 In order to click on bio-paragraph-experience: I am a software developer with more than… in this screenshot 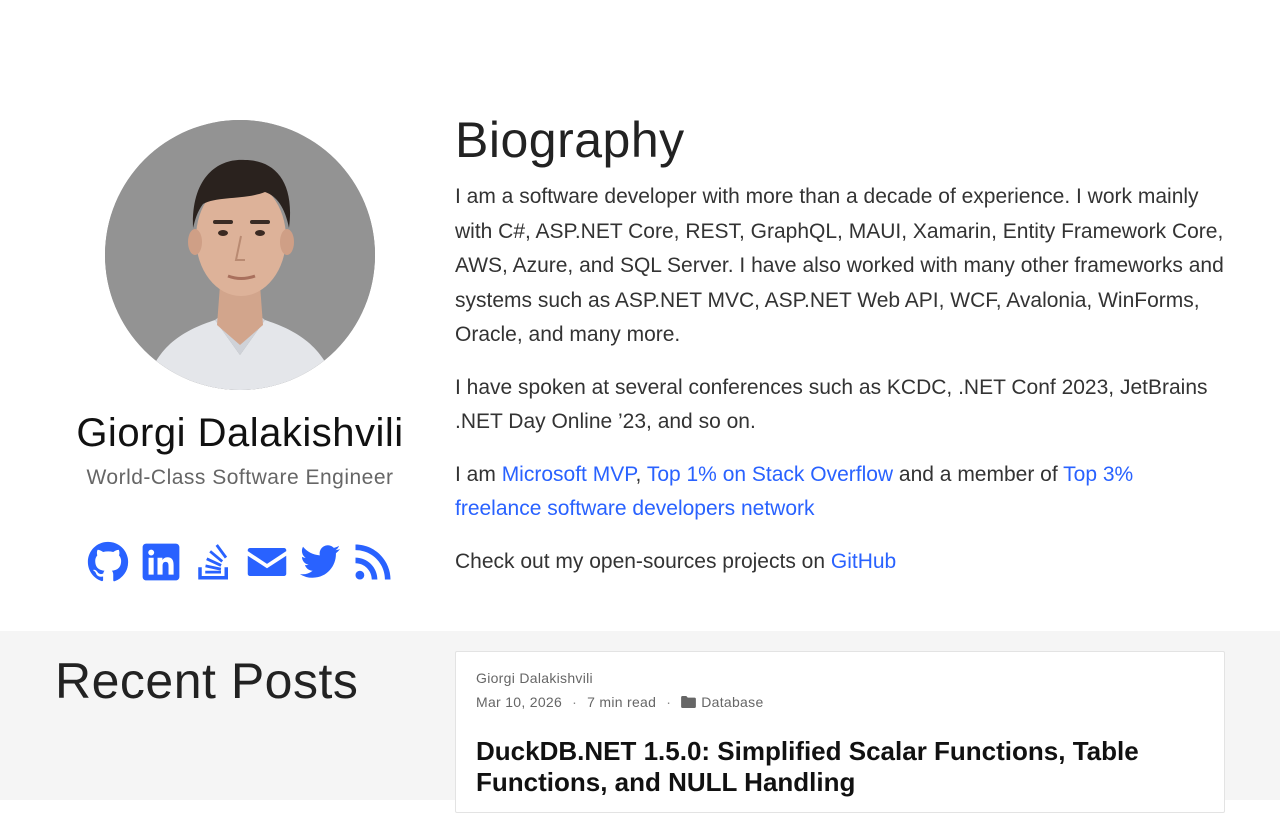, I will do `click(839, 265)`.